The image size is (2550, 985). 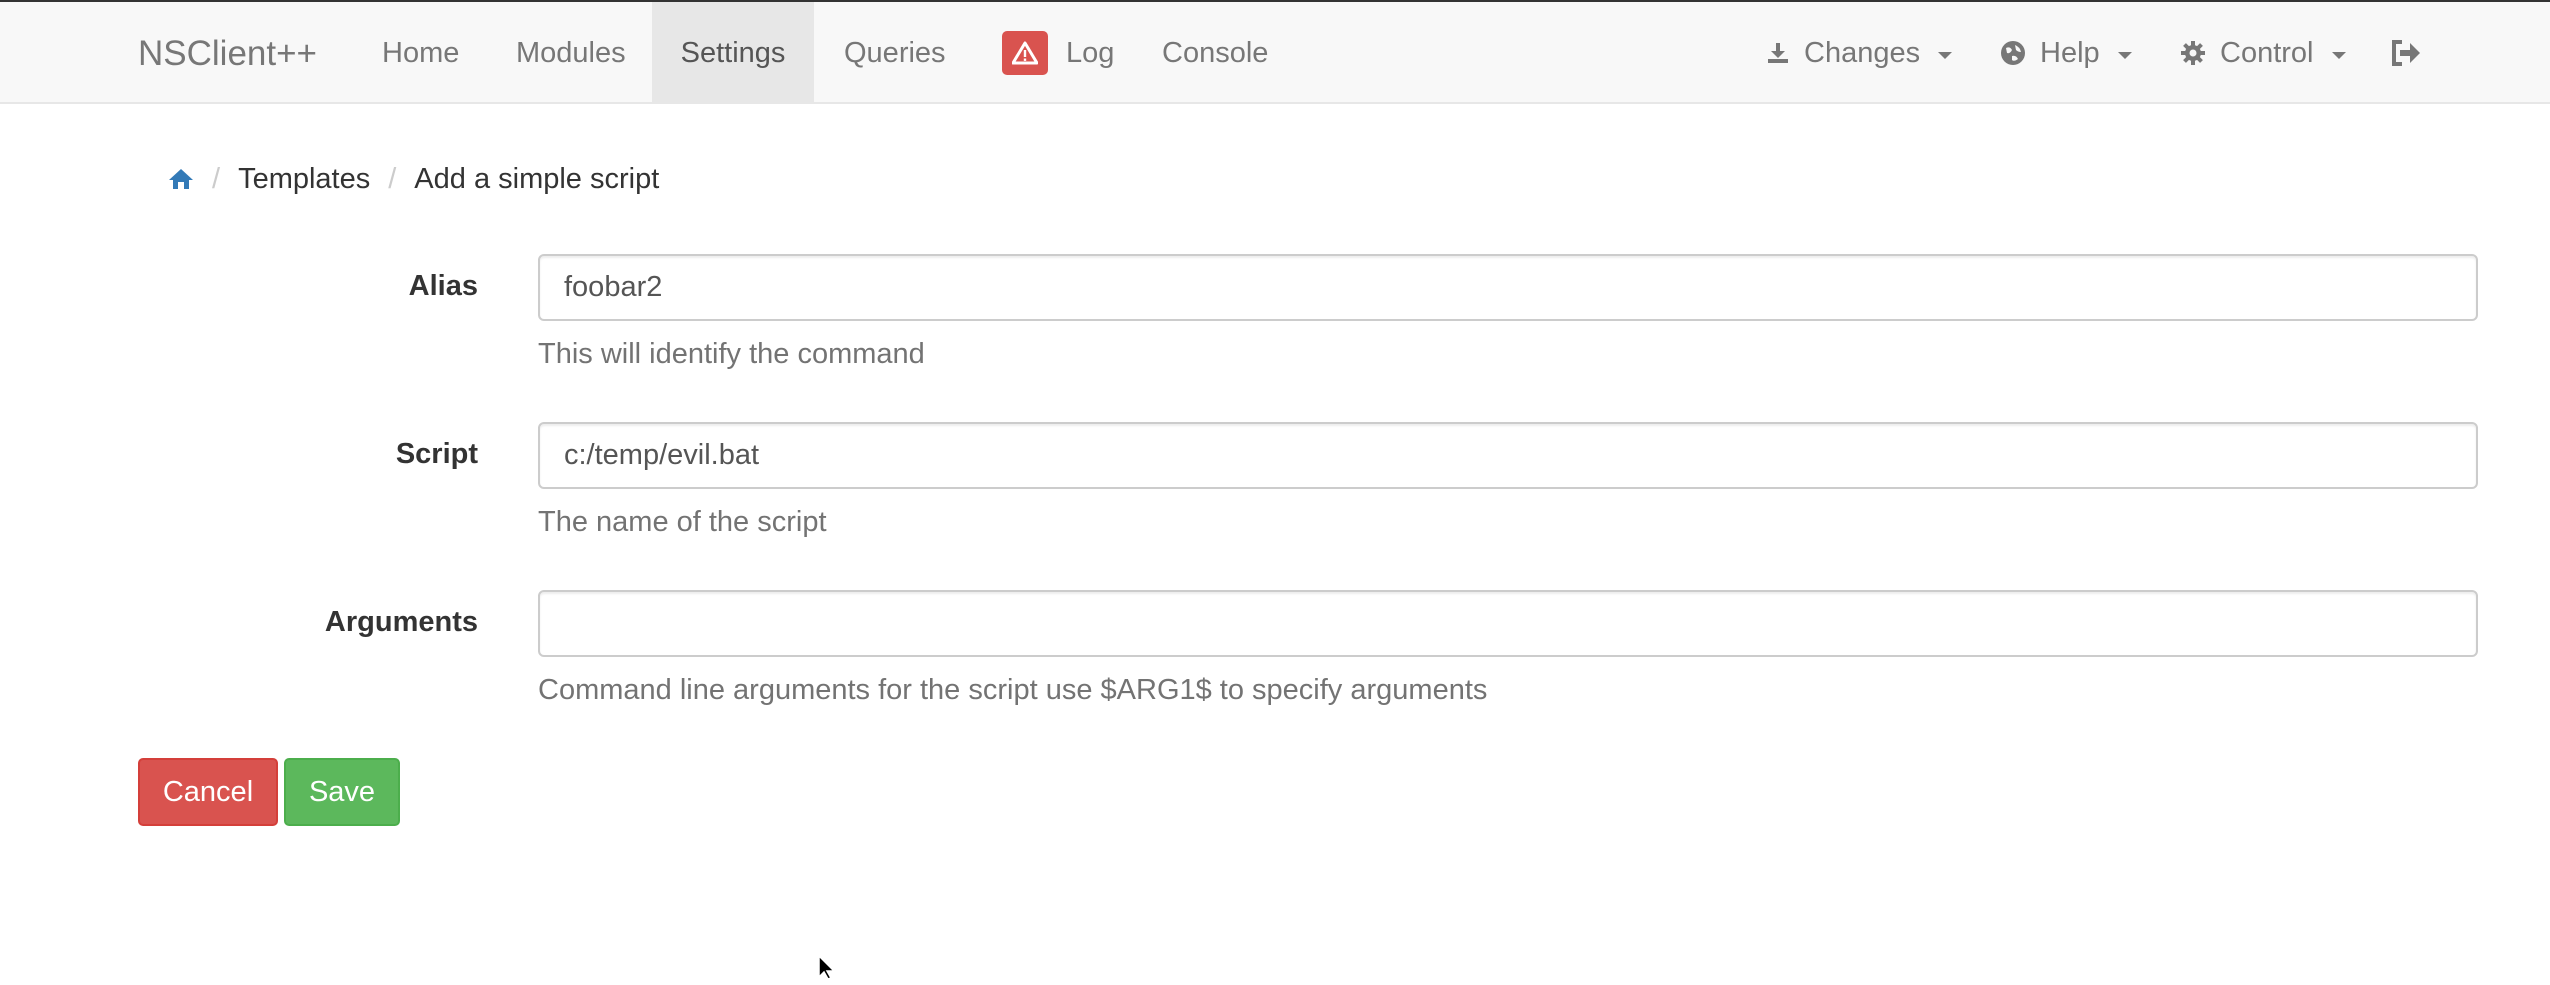 I want to click on gear-icon, so click(x=2193, y=53).